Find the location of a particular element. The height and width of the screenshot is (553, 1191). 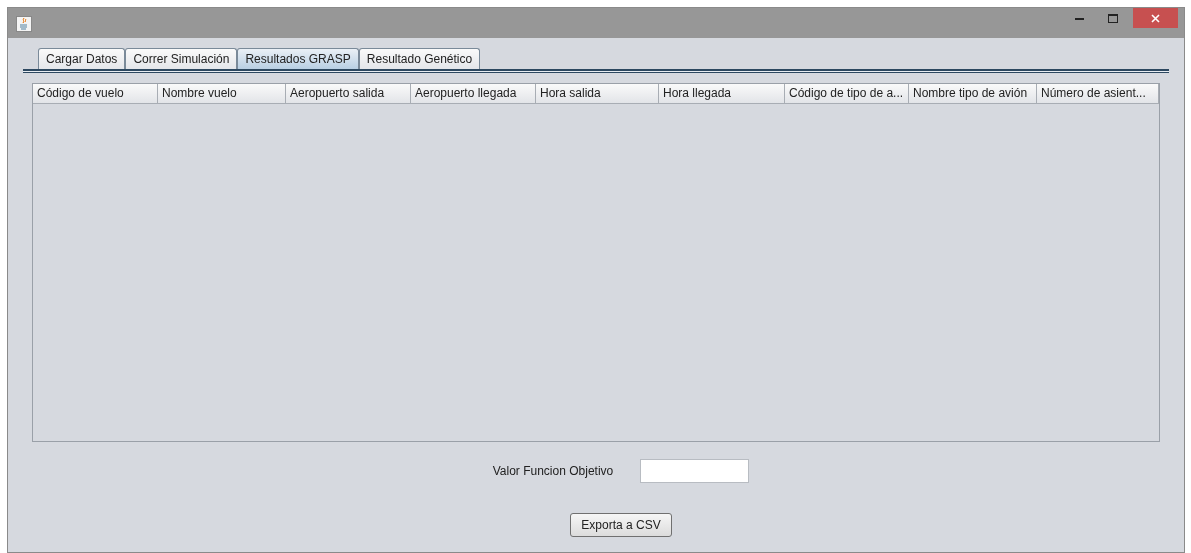

export-button: Exporta a CSV is located at coordinates (621, 525).